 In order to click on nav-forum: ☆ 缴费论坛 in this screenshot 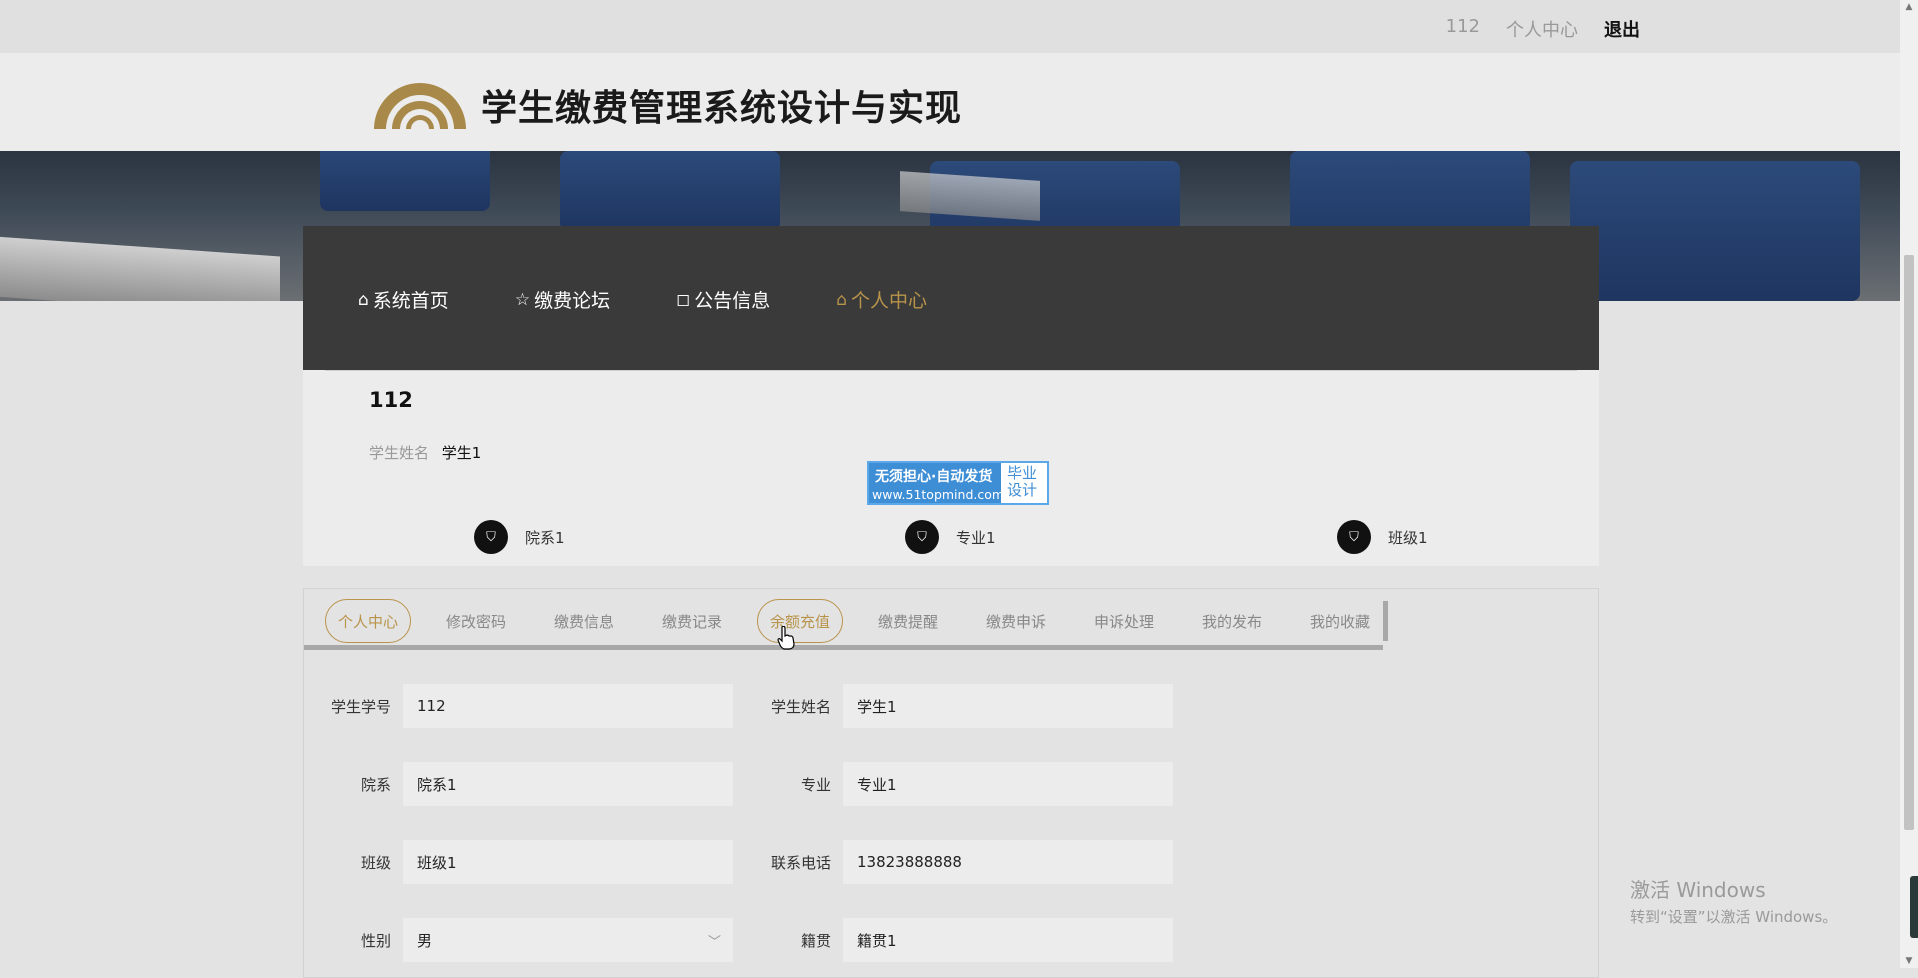, I will do `click(562, 299)`.